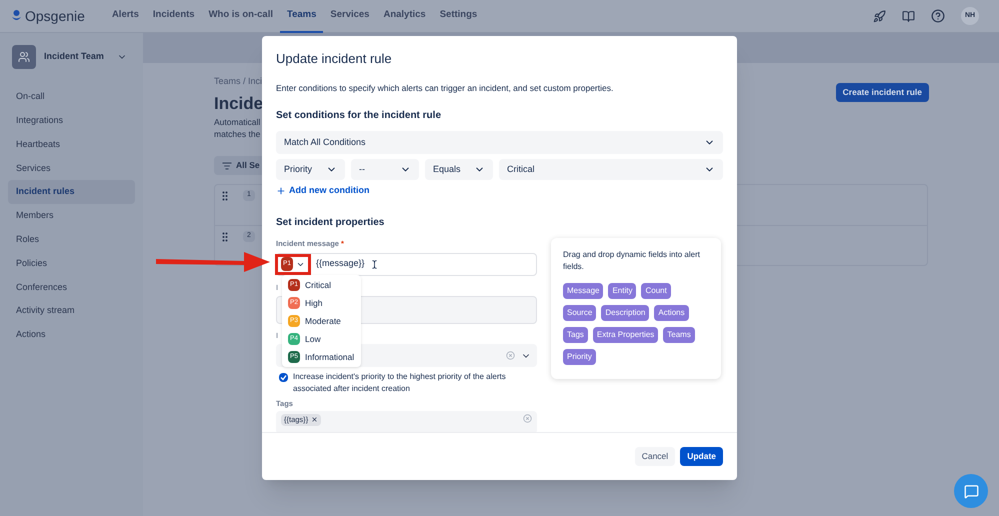 The width and height of the screenshot is (999, 516). What do you see at coordinates (622, 291) in the screenshot?
I see `field-chip: Entity` at bounding box center [622, 291].